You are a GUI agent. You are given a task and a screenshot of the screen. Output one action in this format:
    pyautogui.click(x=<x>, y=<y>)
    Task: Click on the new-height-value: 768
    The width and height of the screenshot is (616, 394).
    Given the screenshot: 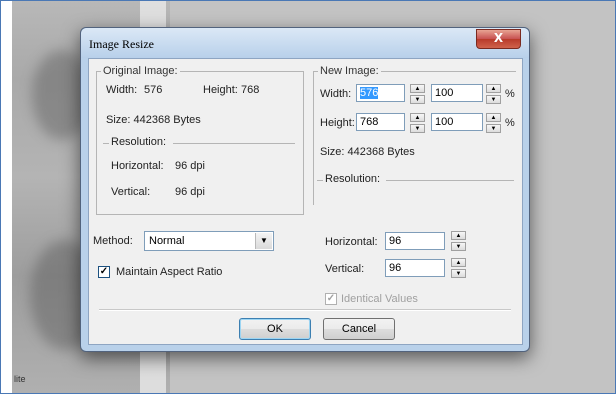 What is the action you would take?
    pyautogui.click(x=369, y=122)
    